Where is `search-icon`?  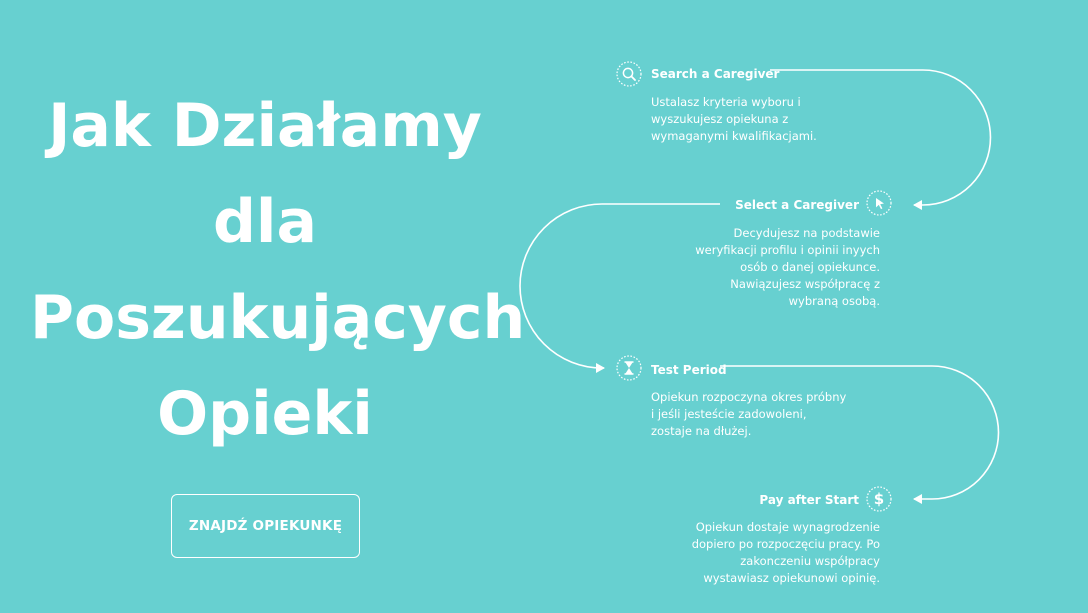
search-icon is located at coordinates (629, 74).